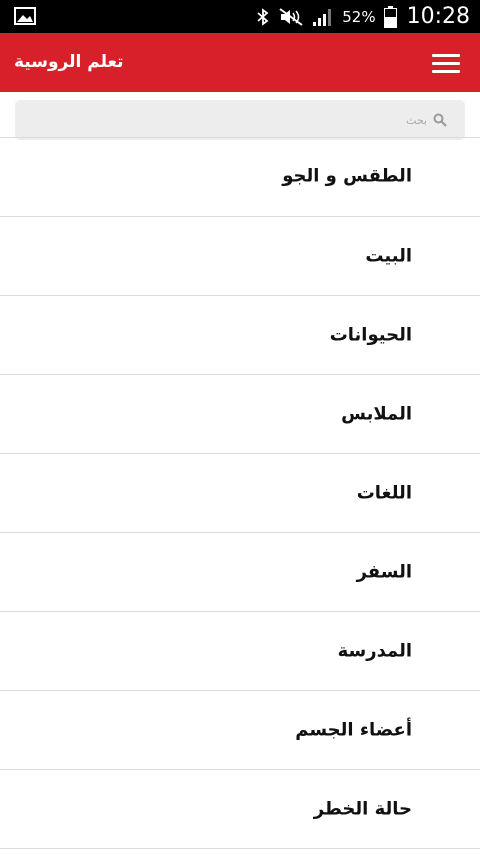 This screenshot has width=480, height=854. What do you see at coordinates (440, 120) in the screenshot?
I see `search-icon` at bounding box center [440, 120].